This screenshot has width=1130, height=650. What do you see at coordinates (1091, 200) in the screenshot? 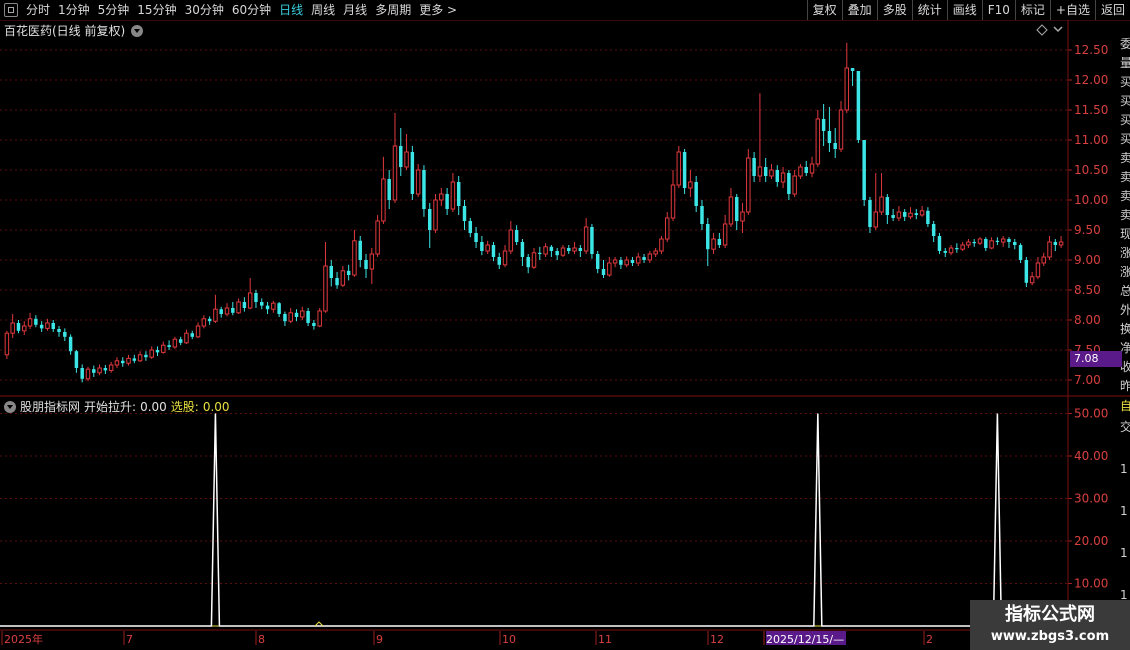
I see `price-tick-label: 10.00` at bounding box center [1091, 200].